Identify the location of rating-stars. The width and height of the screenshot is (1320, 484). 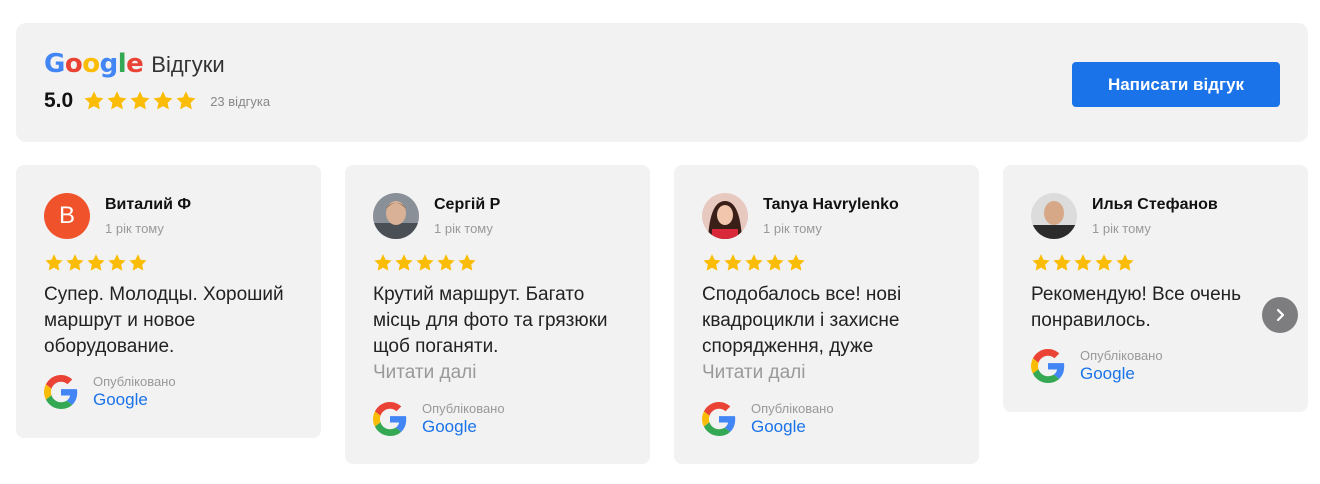
(140, 101).